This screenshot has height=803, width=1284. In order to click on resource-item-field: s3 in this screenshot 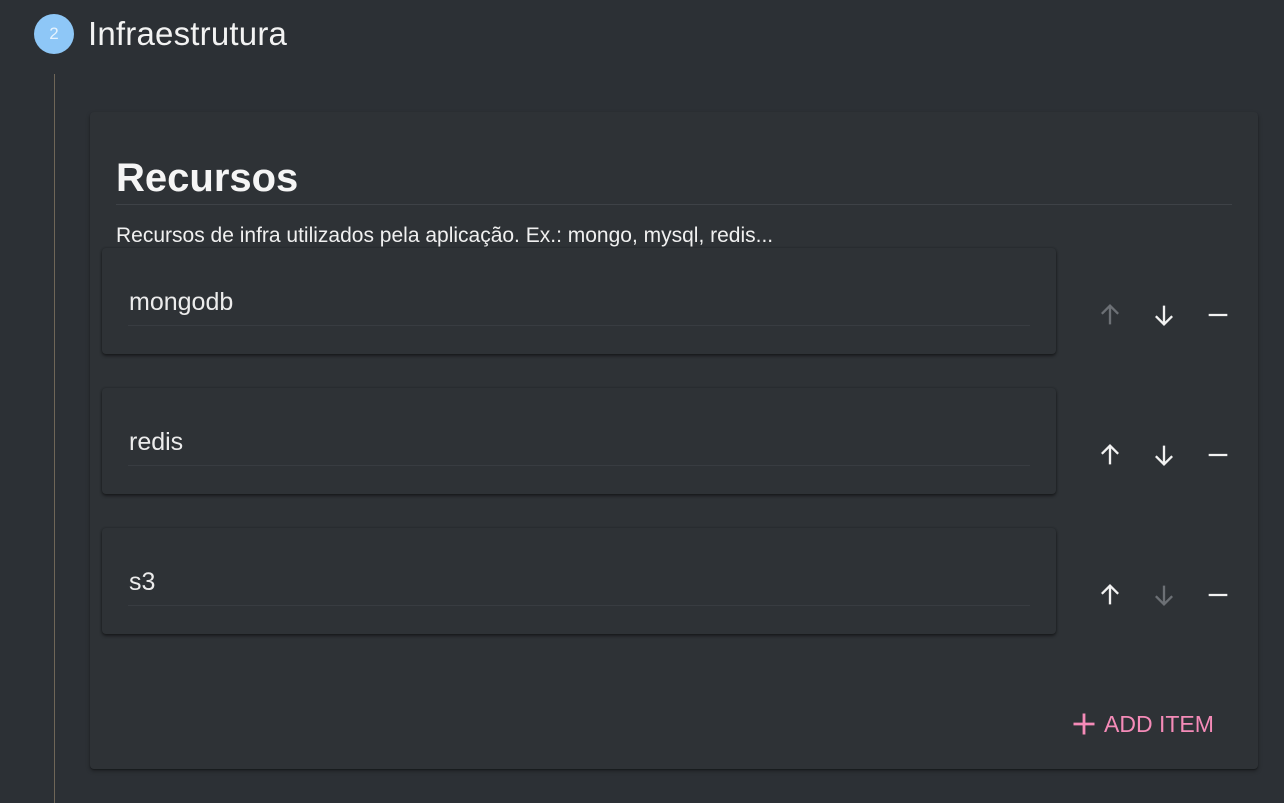, I will do `click(579, 581)`.